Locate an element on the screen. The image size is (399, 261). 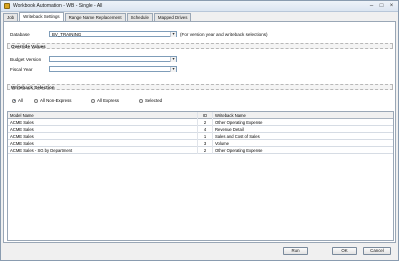
id-cell: 1 is located at coordinates (205, 136).